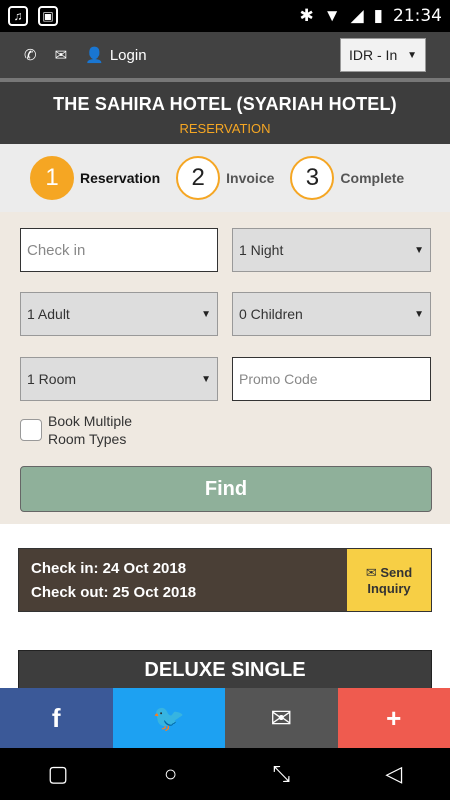 The width and height of the screenshot is (450, 800). Describe the element at coordinates (372, 178) in the screenshot. I see `step-label: Complete` at that location.